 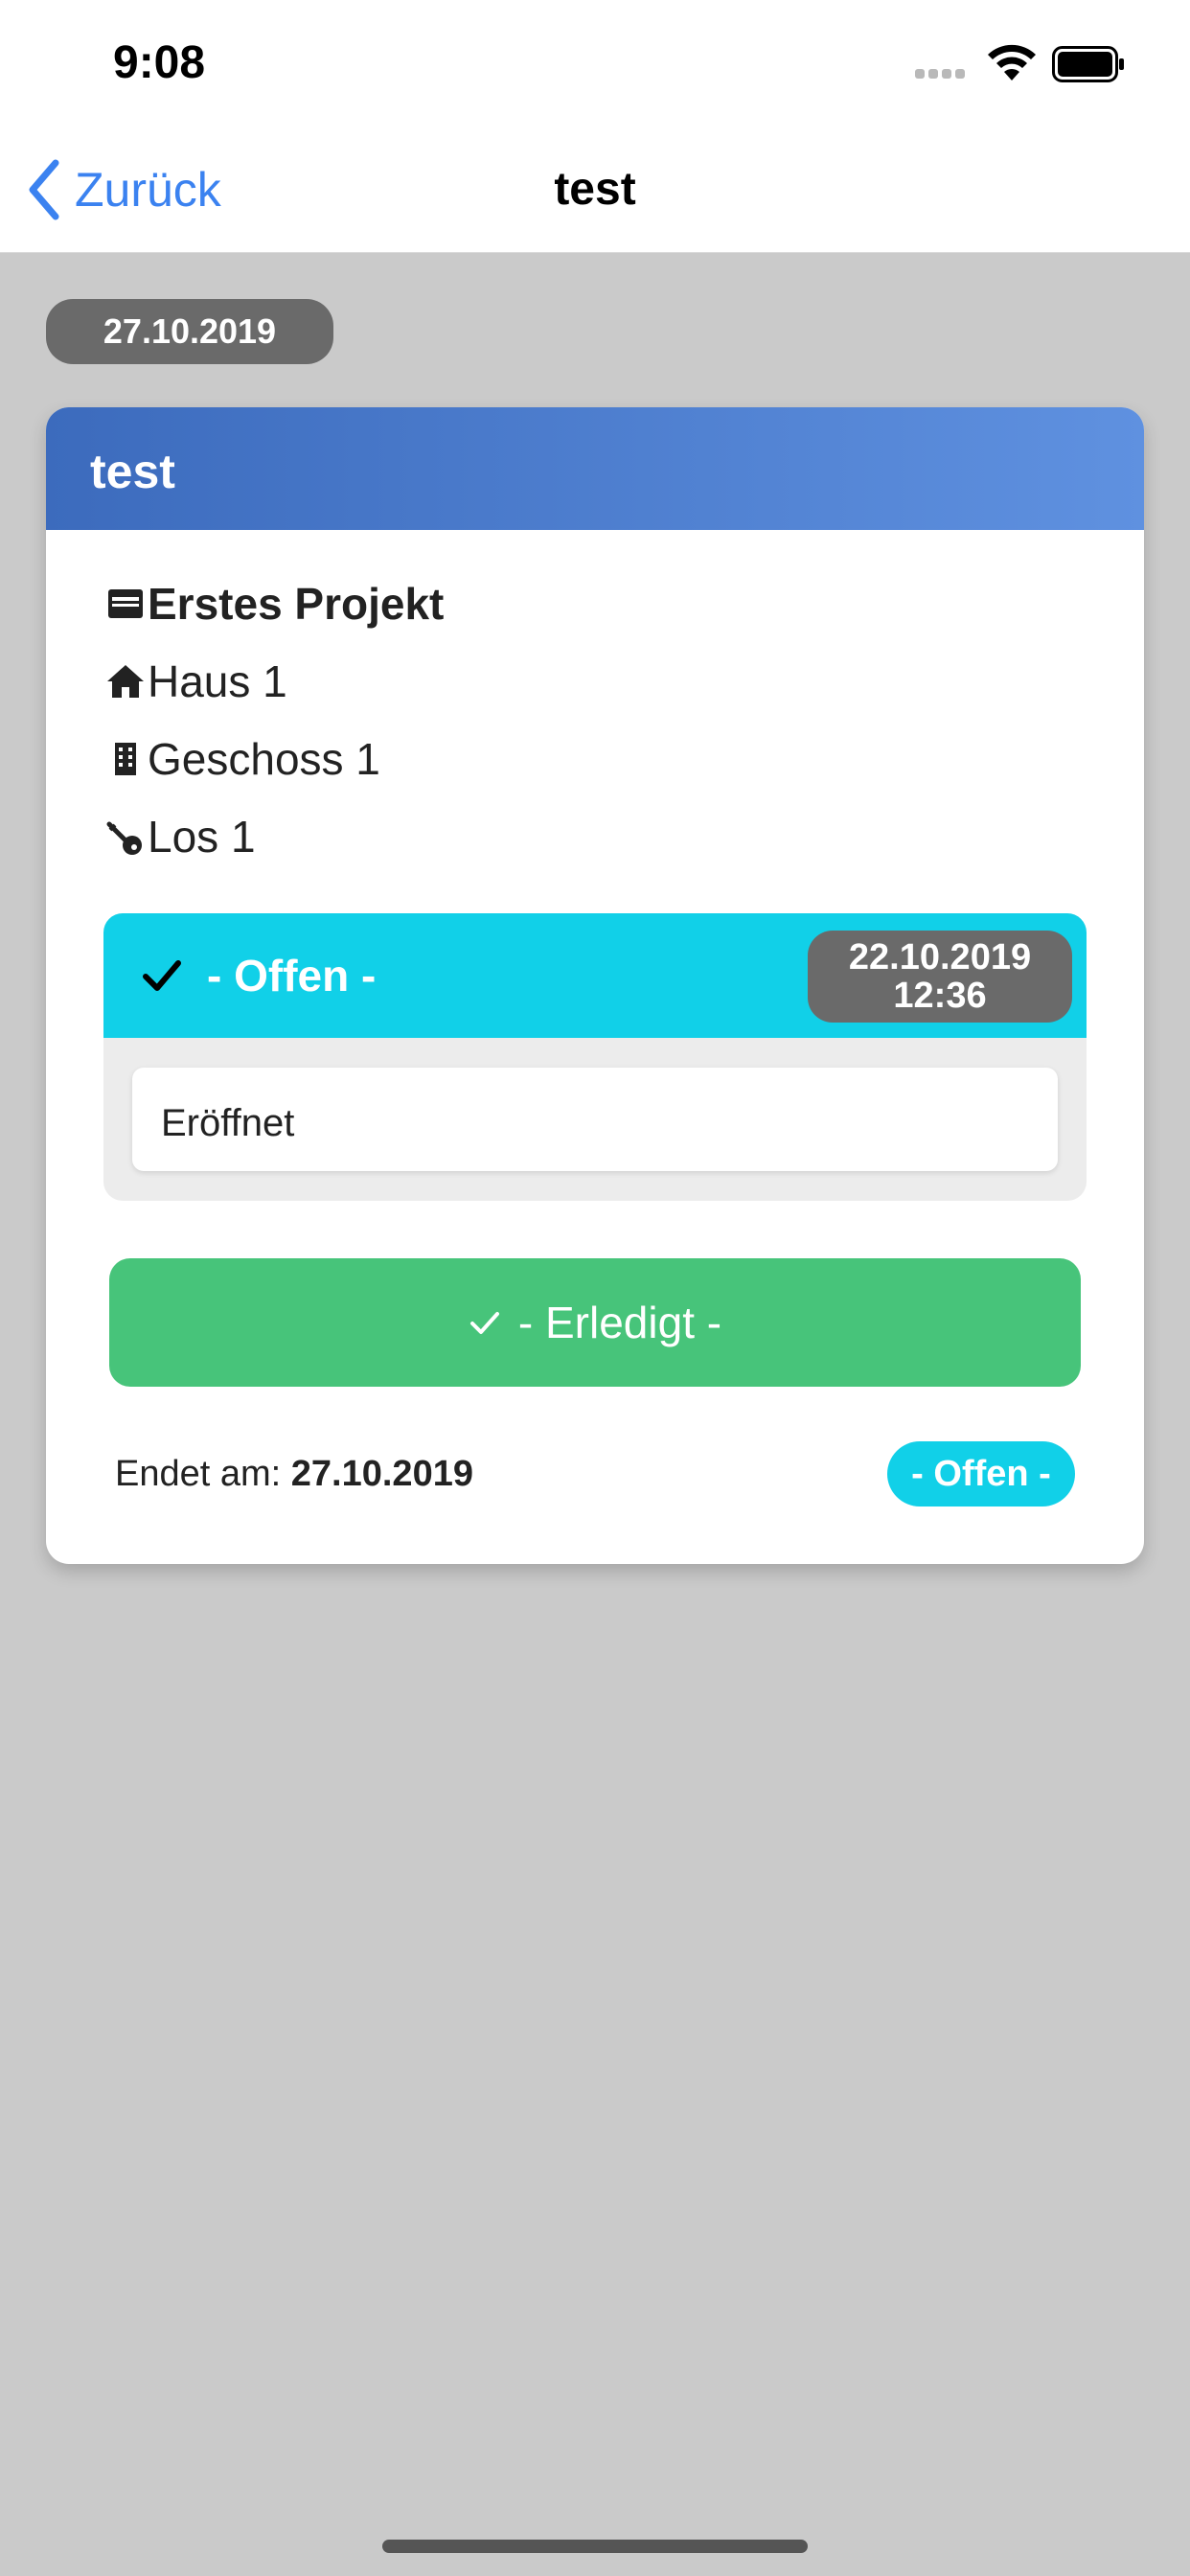 What do you see at coordinates (159, 63) in the screenshot?
I see `status-time: 9:08` at bounding box center [159, 63].